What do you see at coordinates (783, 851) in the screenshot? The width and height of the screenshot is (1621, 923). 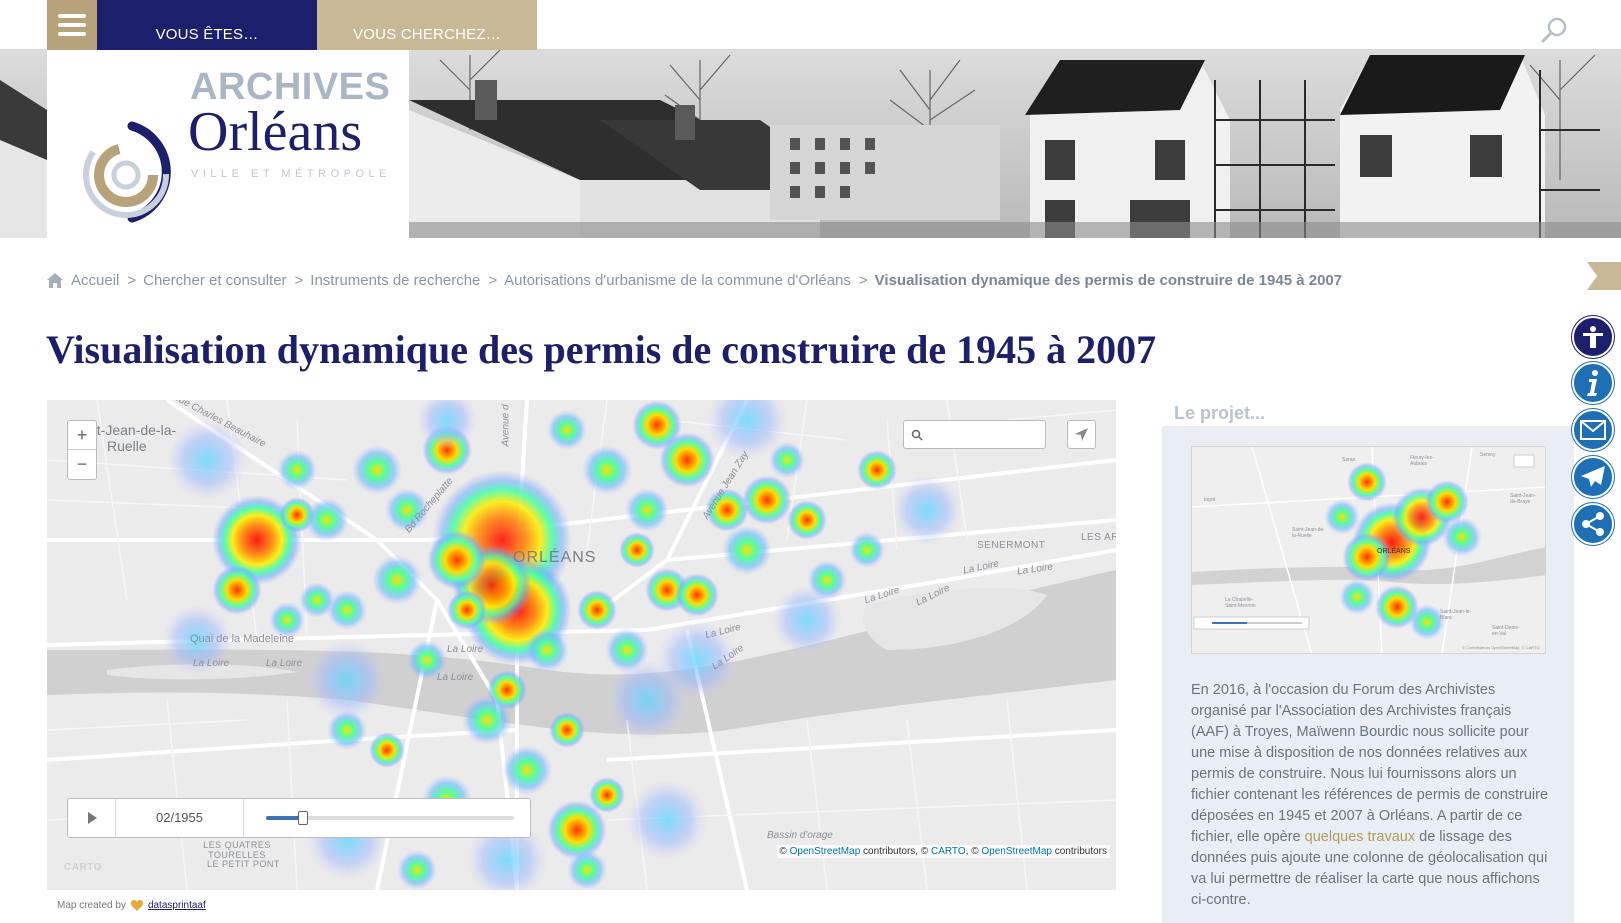 I see `attribution-text: ©` at bounding box center [783, 851].